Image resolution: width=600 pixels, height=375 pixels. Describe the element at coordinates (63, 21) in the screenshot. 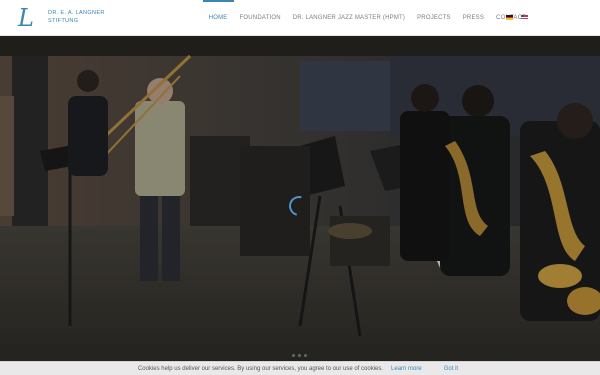

I see `logo-line-2: STIFTUNG` at that location.